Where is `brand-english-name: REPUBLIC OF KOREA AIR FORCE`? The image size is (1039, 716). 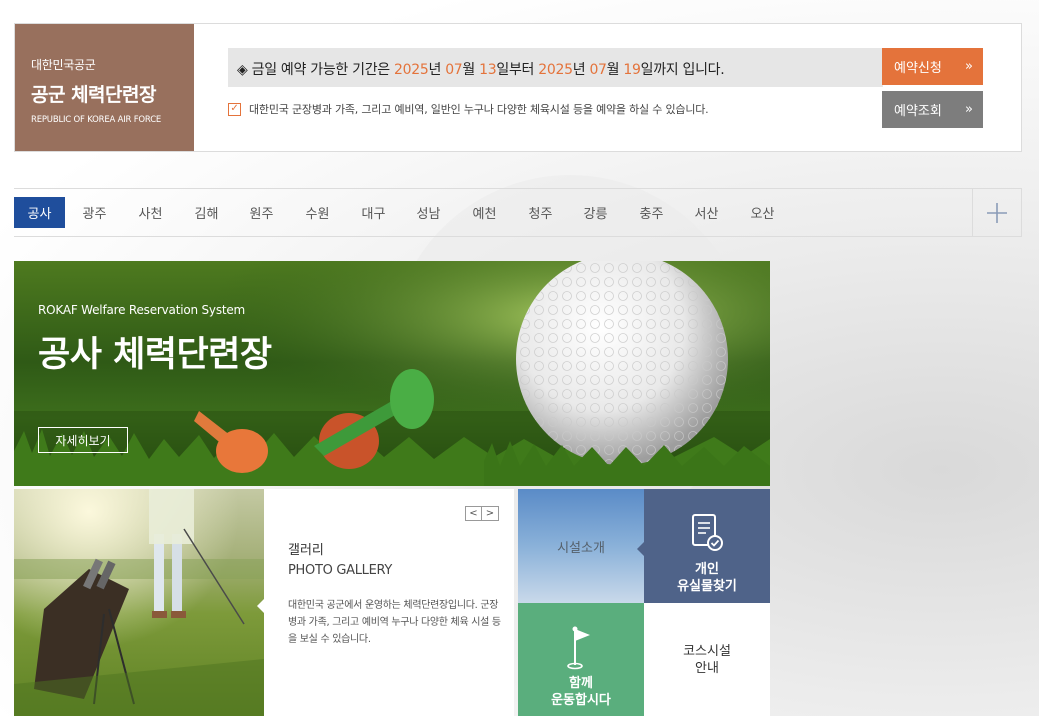 brand-english-name: REPUBLIC OF KOREA AIR FORCE is located at coordinates (96, 120).